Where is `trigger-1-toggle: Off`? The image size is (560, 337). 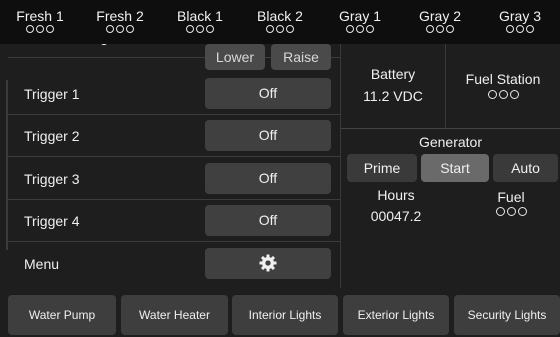
trigger-1-toggle: Off is located at coordinates (268, 93).